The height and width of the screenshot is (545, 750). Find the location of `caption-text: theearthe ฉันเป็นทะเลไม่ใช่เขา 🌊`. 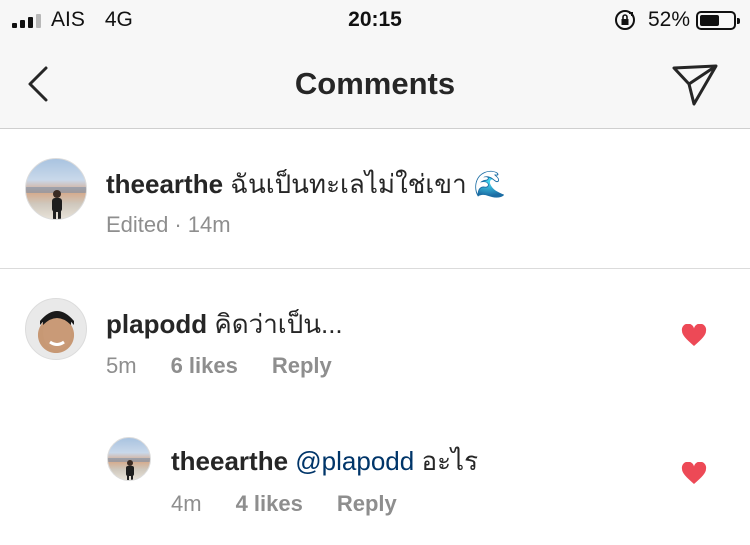

caption-text: theearthe ฉันเป็นทะเลไม่ใช่เขา 🌊 is located at coordinates (306, 184).